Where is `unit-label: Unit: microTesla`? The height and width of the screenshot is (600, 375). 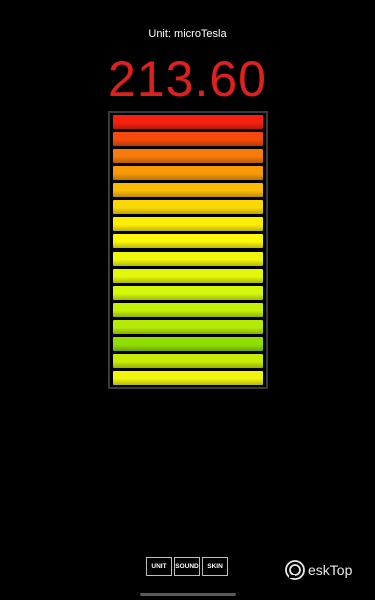
unit-label: Unit: microTesla is located at coordinates (187, 34).